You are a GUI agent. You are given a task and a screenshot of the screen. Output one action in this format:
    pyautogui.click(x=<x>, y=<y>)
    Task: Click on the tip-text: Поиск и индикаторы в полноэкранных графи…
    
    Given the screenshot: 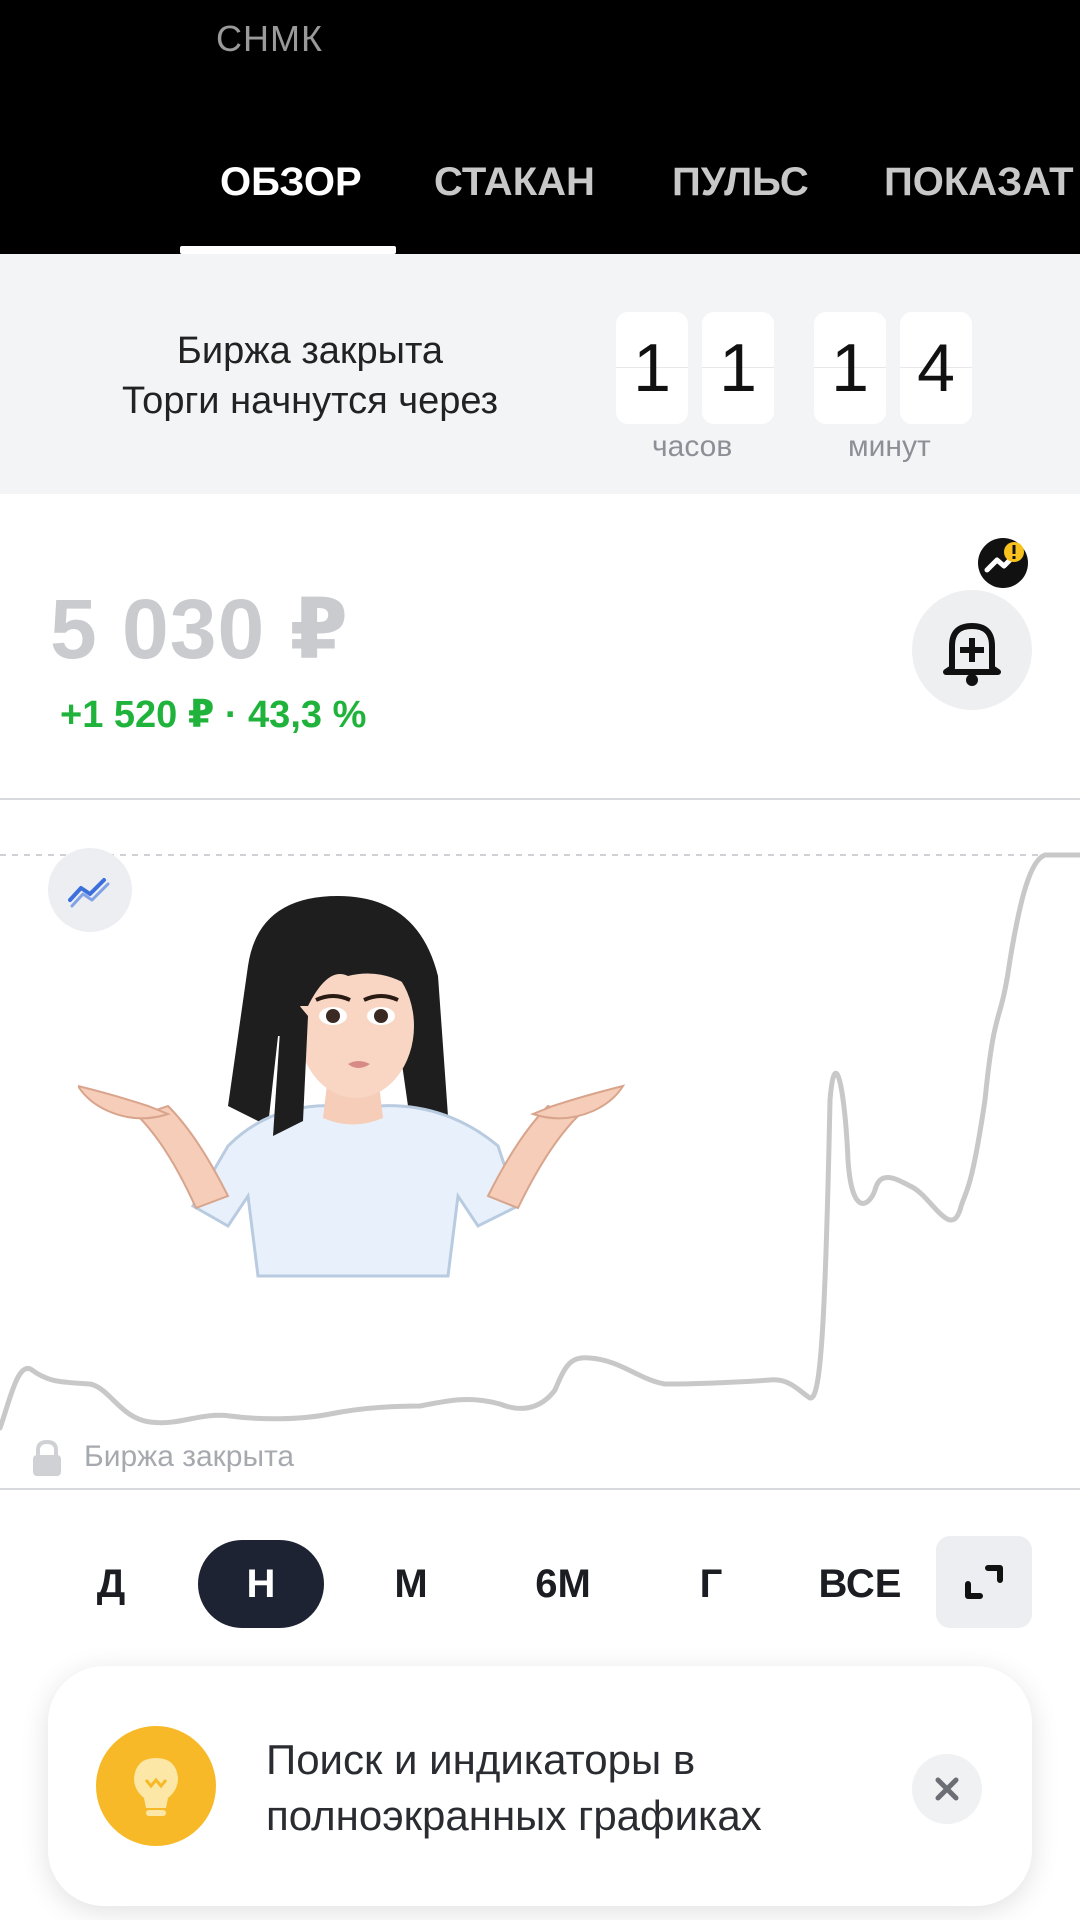 What is the action you would take?
    pyautogui.click(x=514, y=1787)
    